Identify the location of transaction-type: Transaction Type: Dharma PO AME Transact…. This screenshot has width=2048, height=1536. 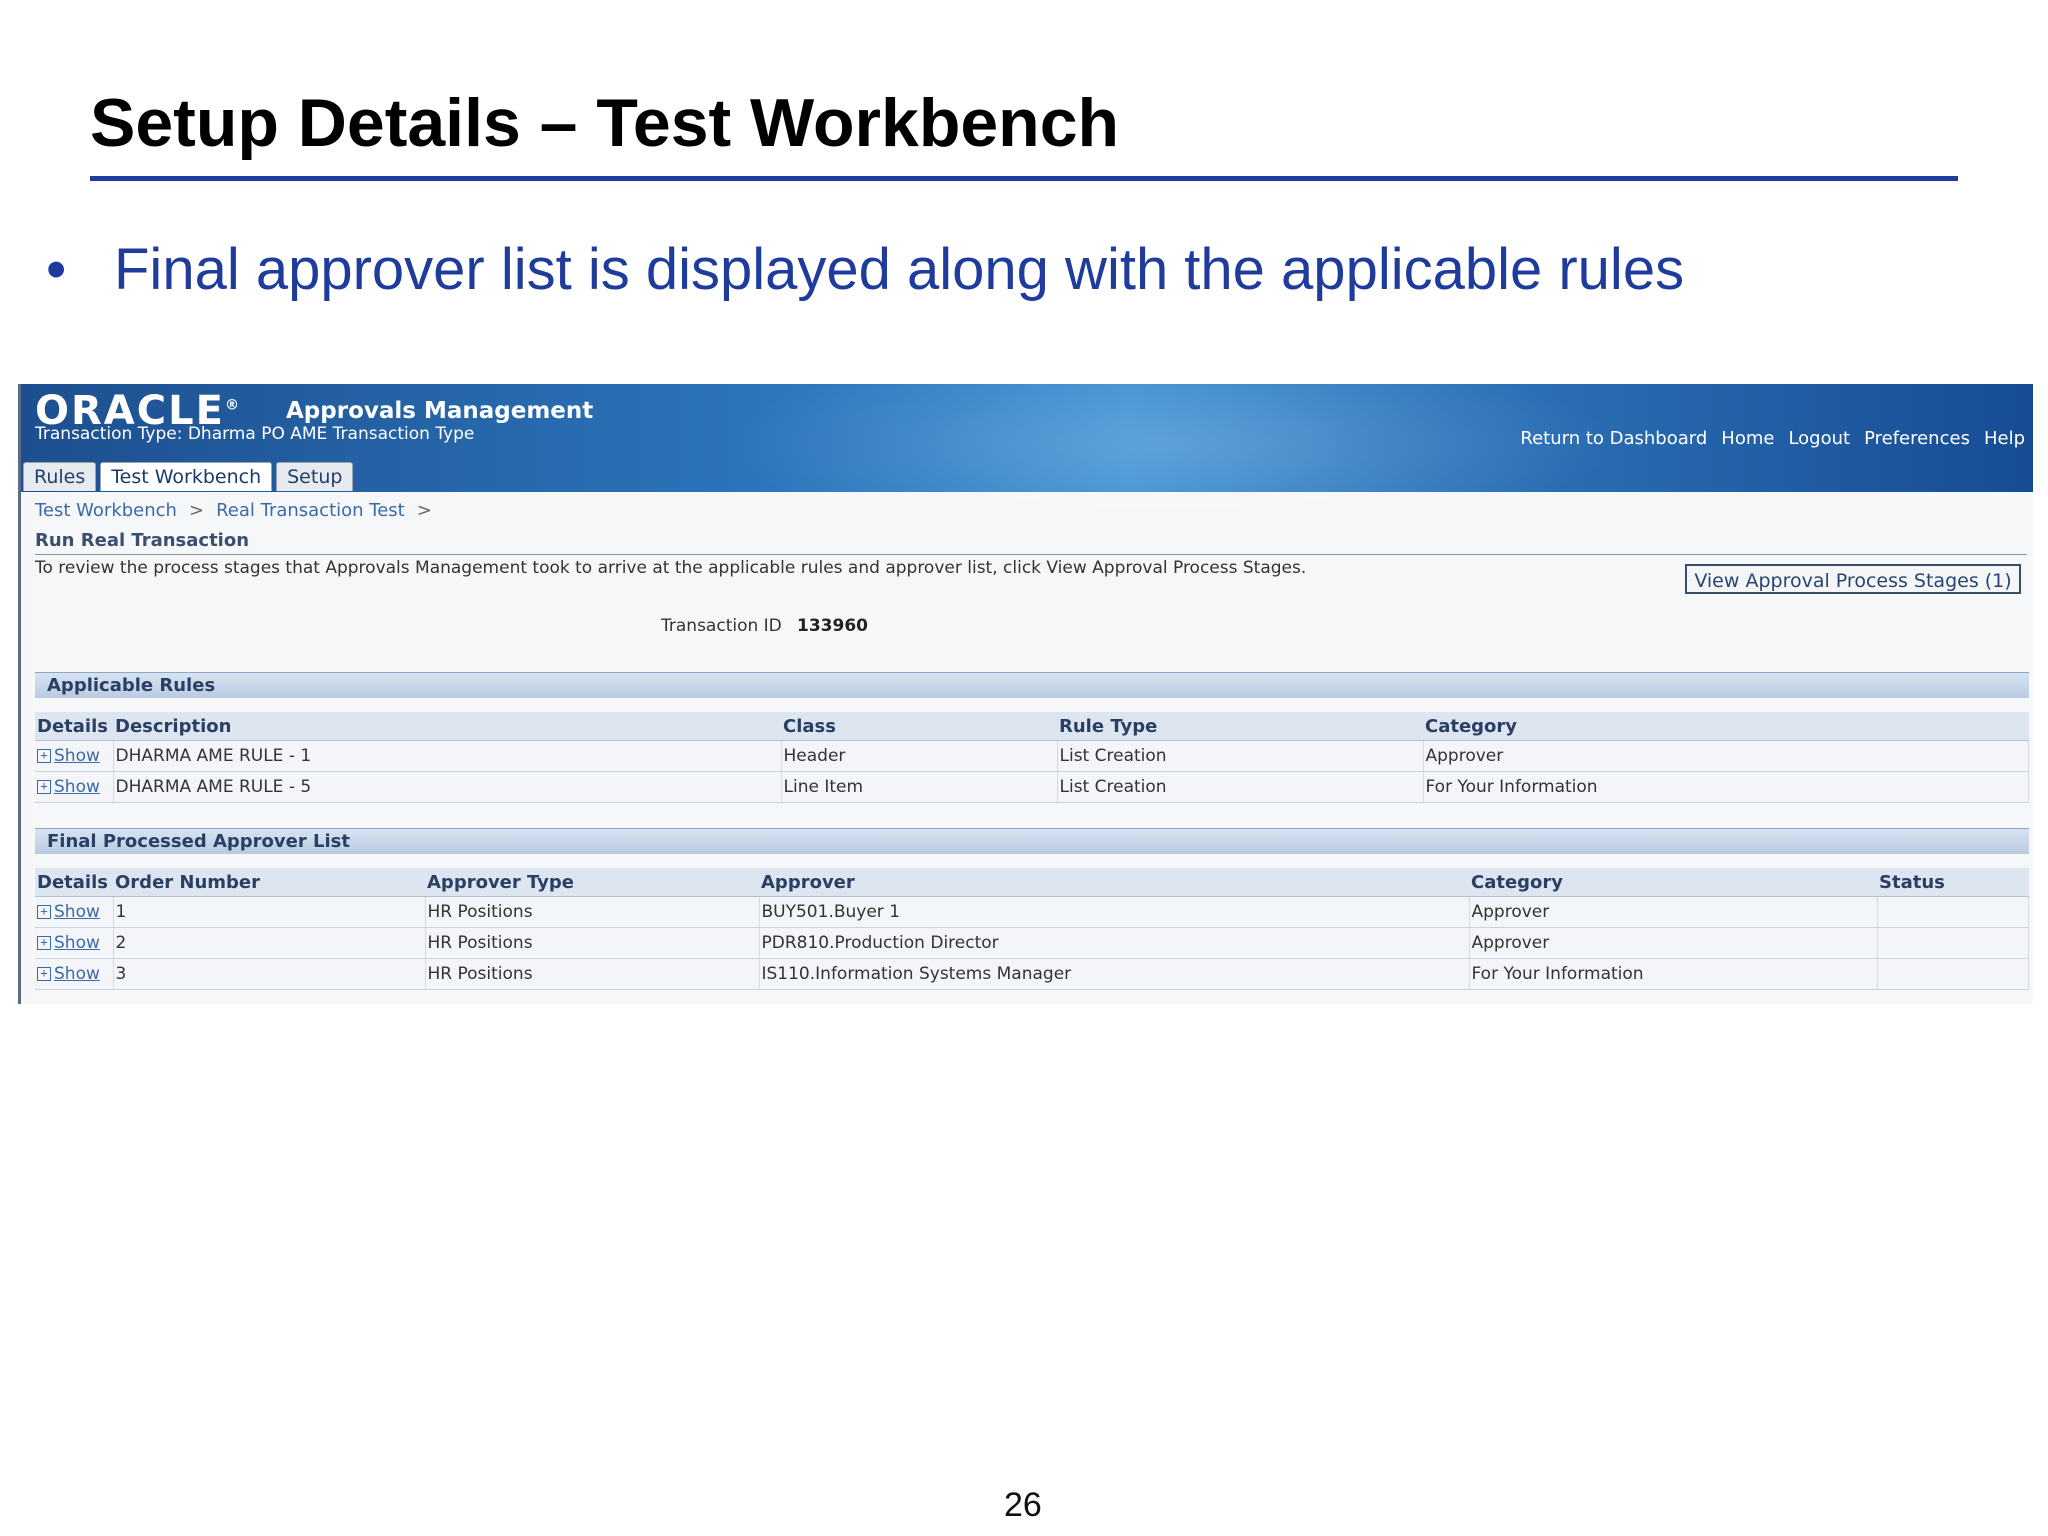
(255, 434).